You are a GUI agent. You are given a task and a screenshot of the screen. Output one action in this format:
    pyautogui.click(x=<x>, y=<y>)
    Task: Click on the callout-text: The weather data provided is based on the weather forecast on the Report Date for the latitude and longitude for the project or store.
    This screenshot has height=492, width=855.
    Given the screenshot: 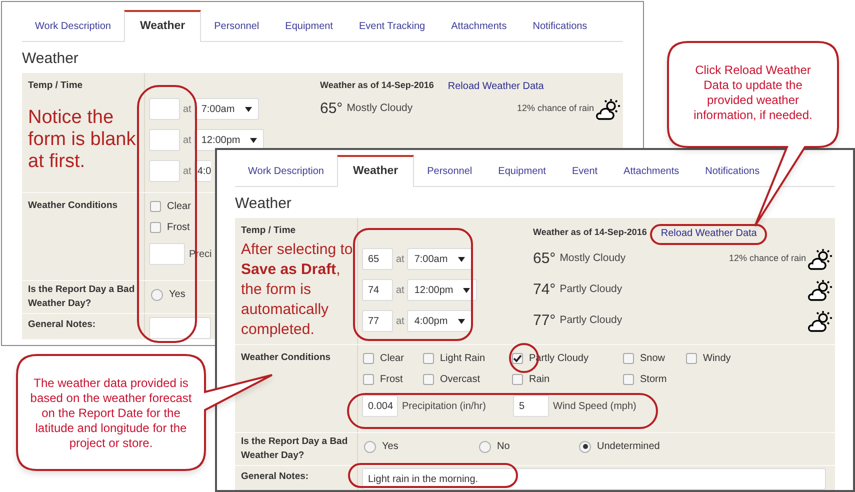 What is the action you would take?
    pyautogui.click(x=111, y=413)
    